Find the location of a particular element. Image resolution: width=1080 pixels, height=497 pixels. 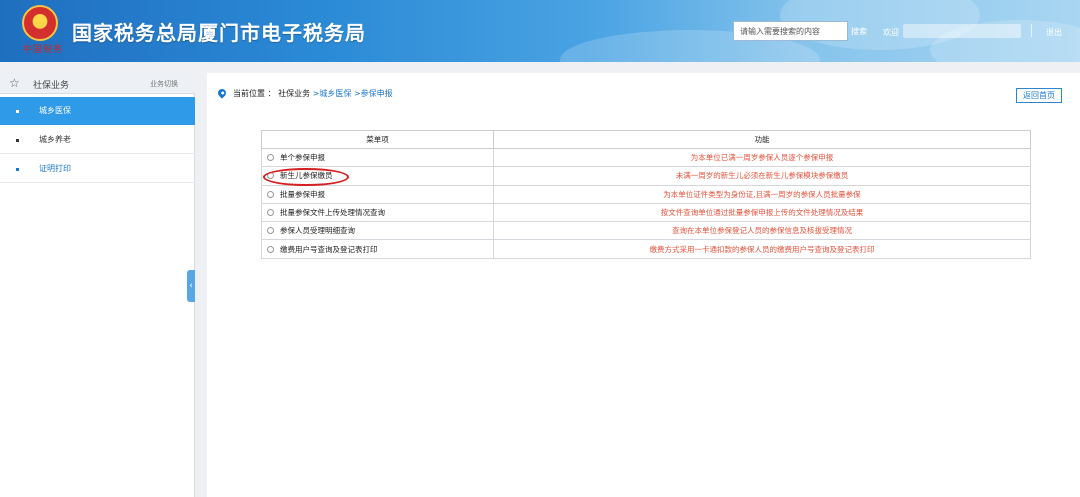

emblem-caption: 中国税务 is located at coordinates (43, 50).